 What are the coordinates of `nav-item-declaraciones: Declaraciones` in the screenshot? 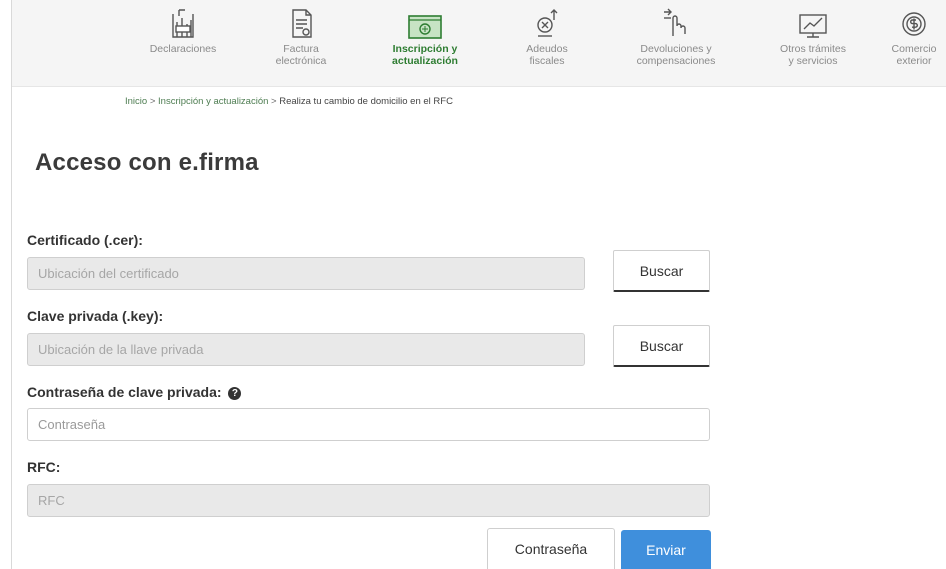 It's located at (183, 43).